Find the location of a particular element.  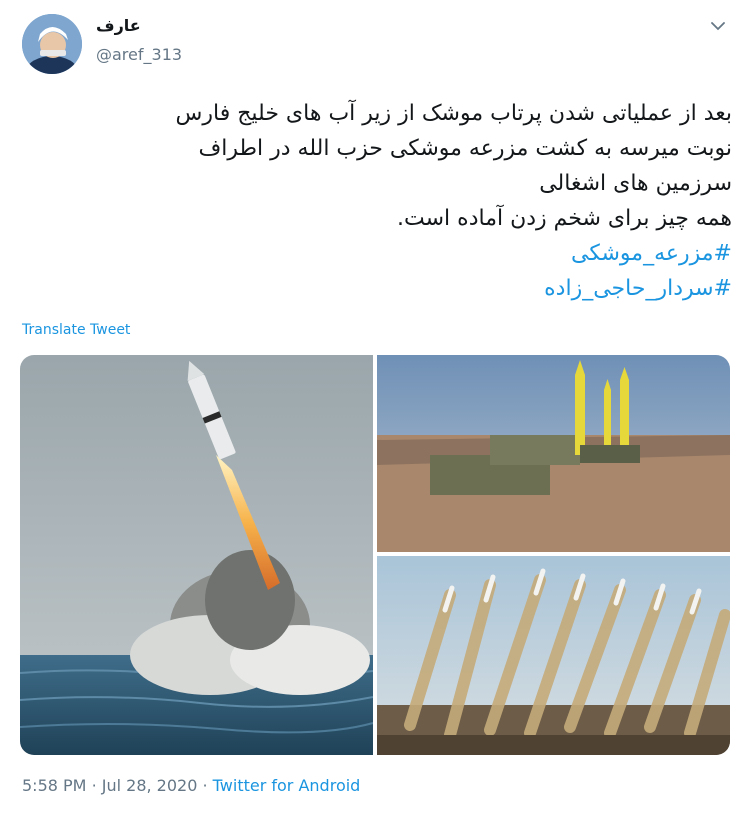

author-handle: @aref_313 is located at coordinates (139, 54).